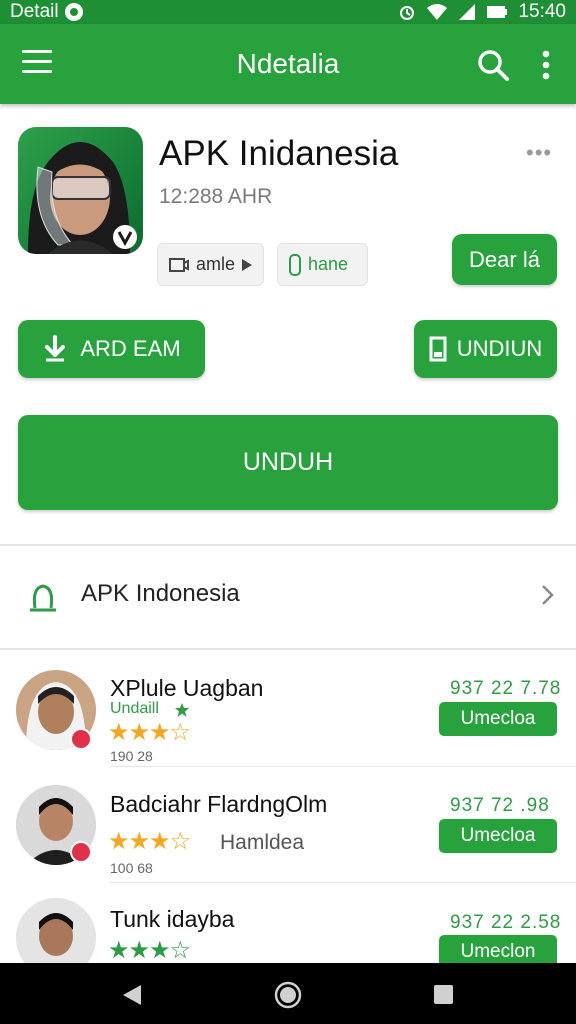 Image resolution: width=576 pixels, height=1024 pixels. What do you see at coordinates (262, 842) in the screenshot?
I see `item-extra: Hamldea` at bounding box center [262, 842].